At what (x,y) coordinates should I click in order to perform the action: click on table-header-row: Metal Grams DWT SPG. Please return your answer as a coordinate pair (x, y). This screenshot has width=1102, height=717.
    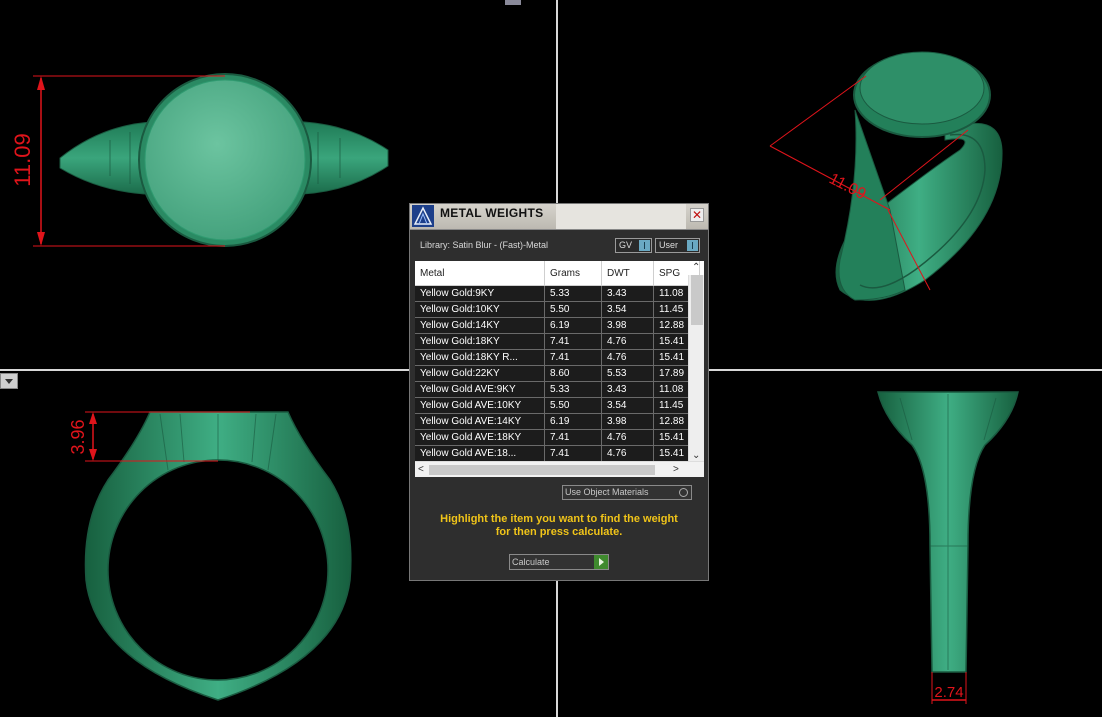
    Looking at the image, I should click on (557, 273).